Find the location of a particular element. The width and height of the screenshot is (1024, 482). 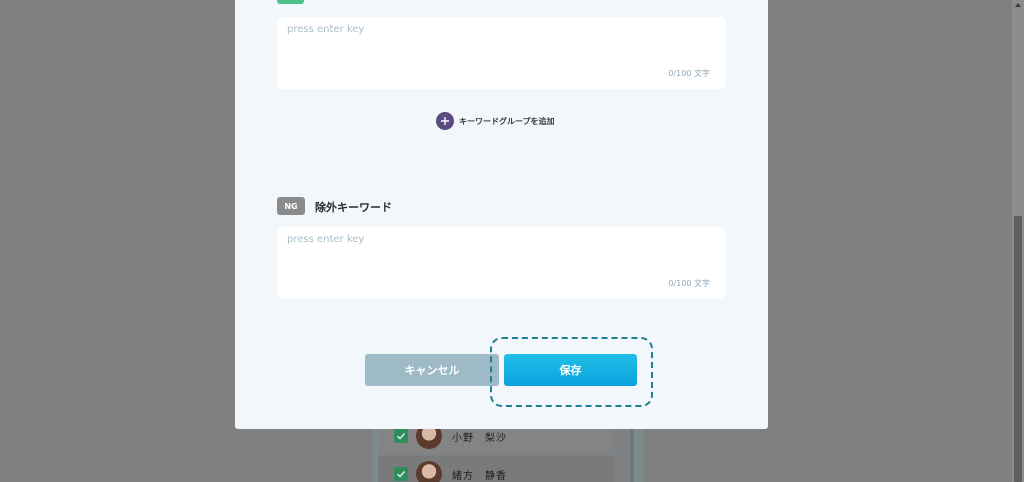

add-keyword-group-button: キーワードグループを追加 is located at coordinates (495, 121).